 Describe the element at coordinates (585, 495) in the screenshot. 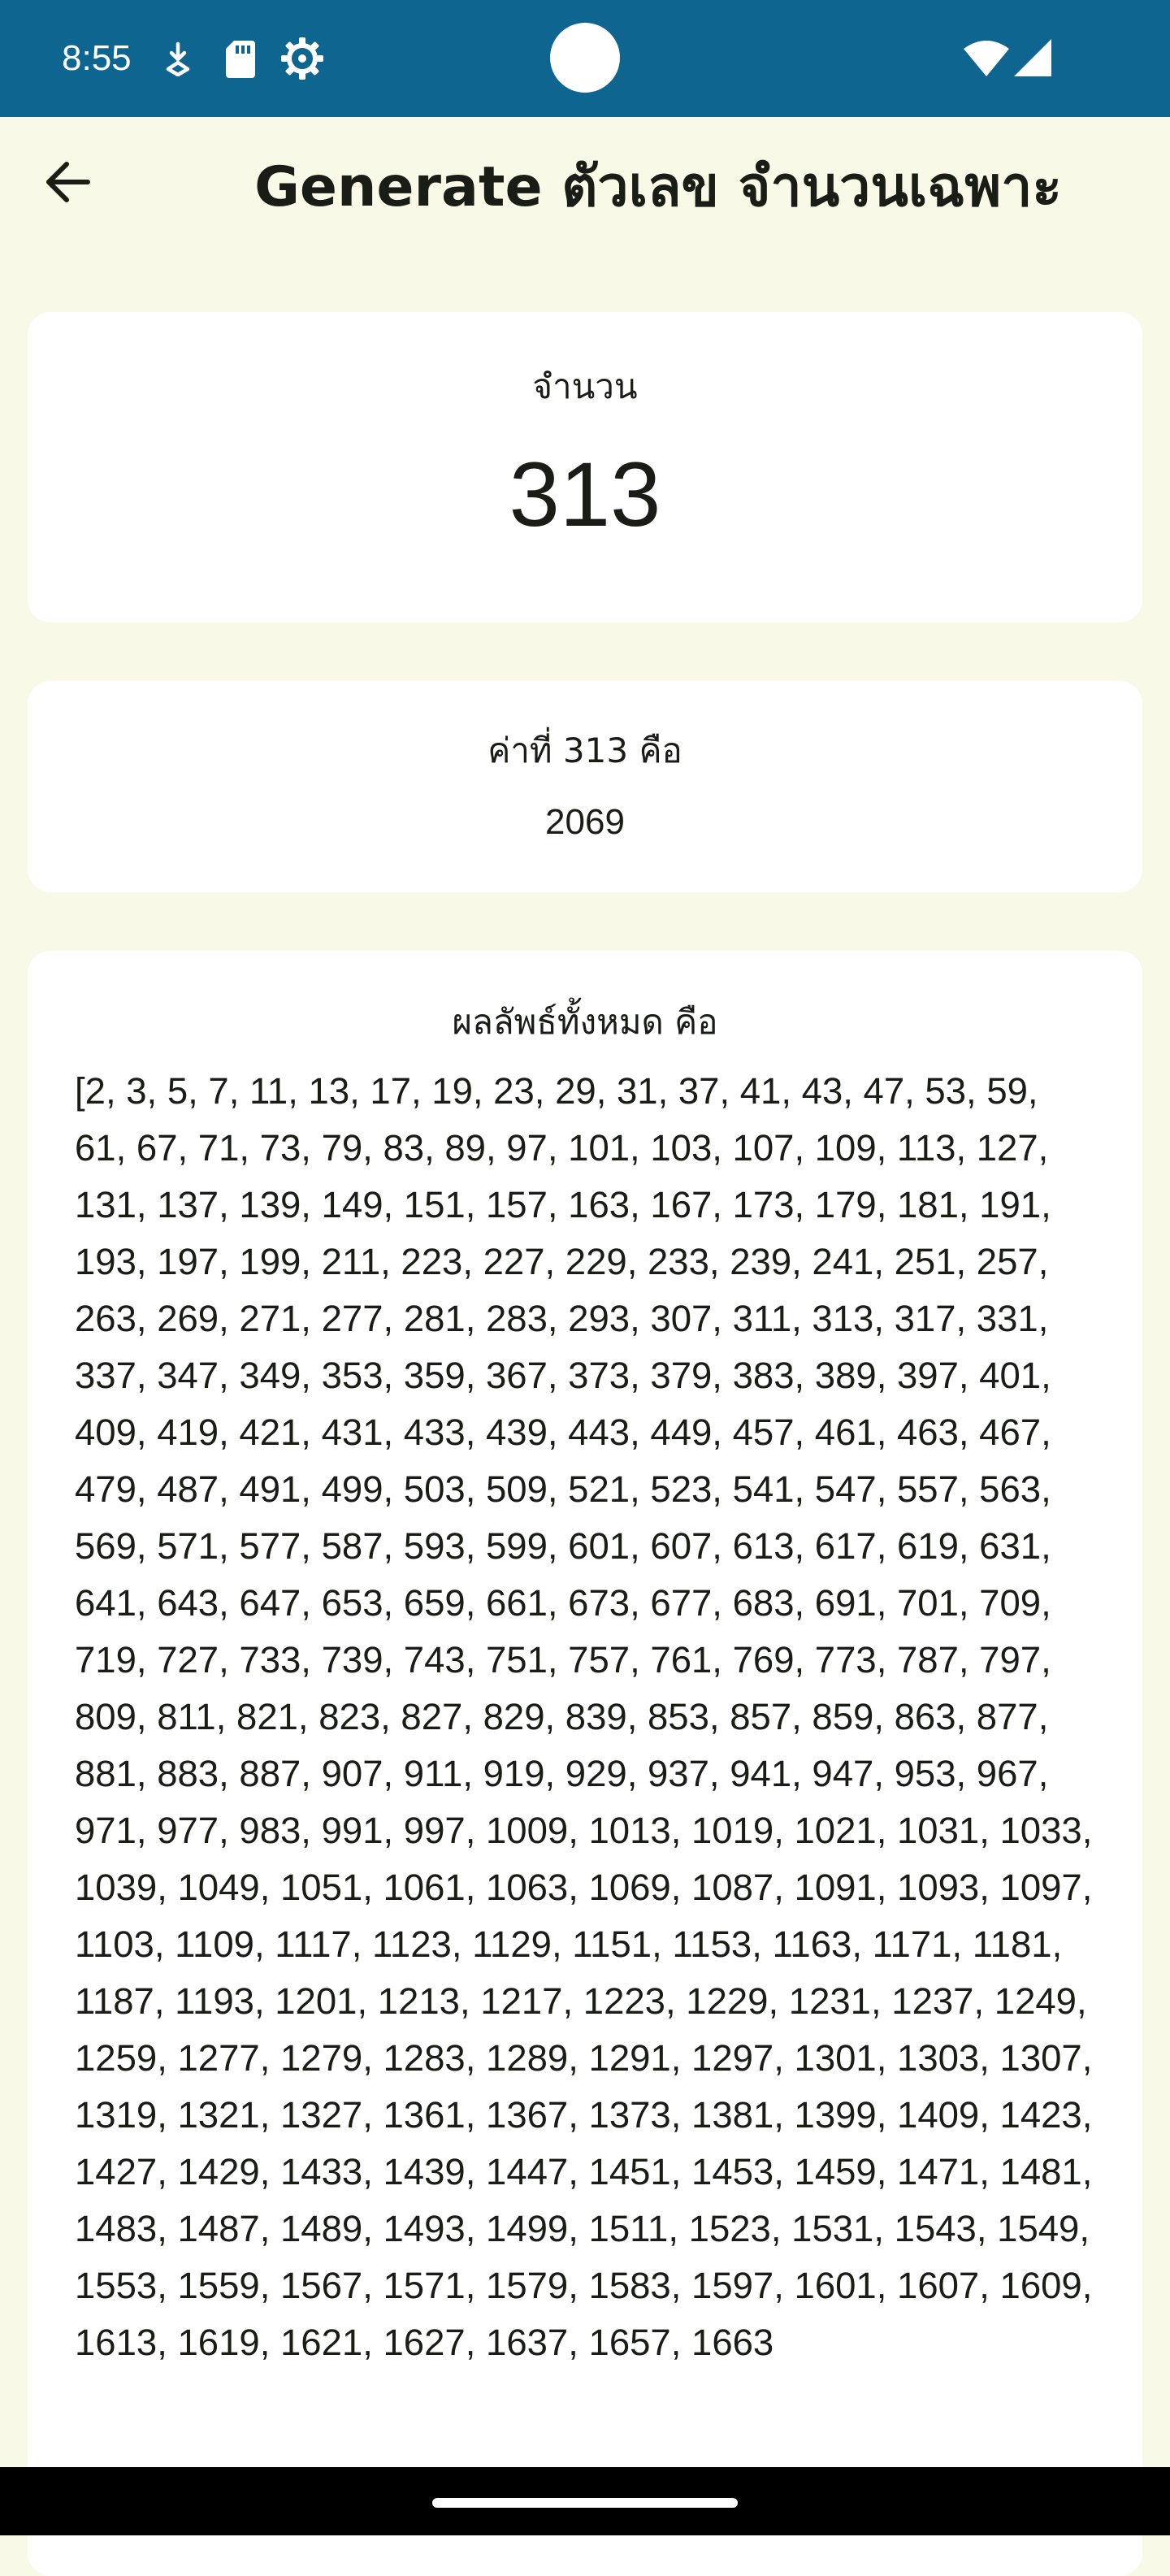

I see `count-value: 313` at that location.